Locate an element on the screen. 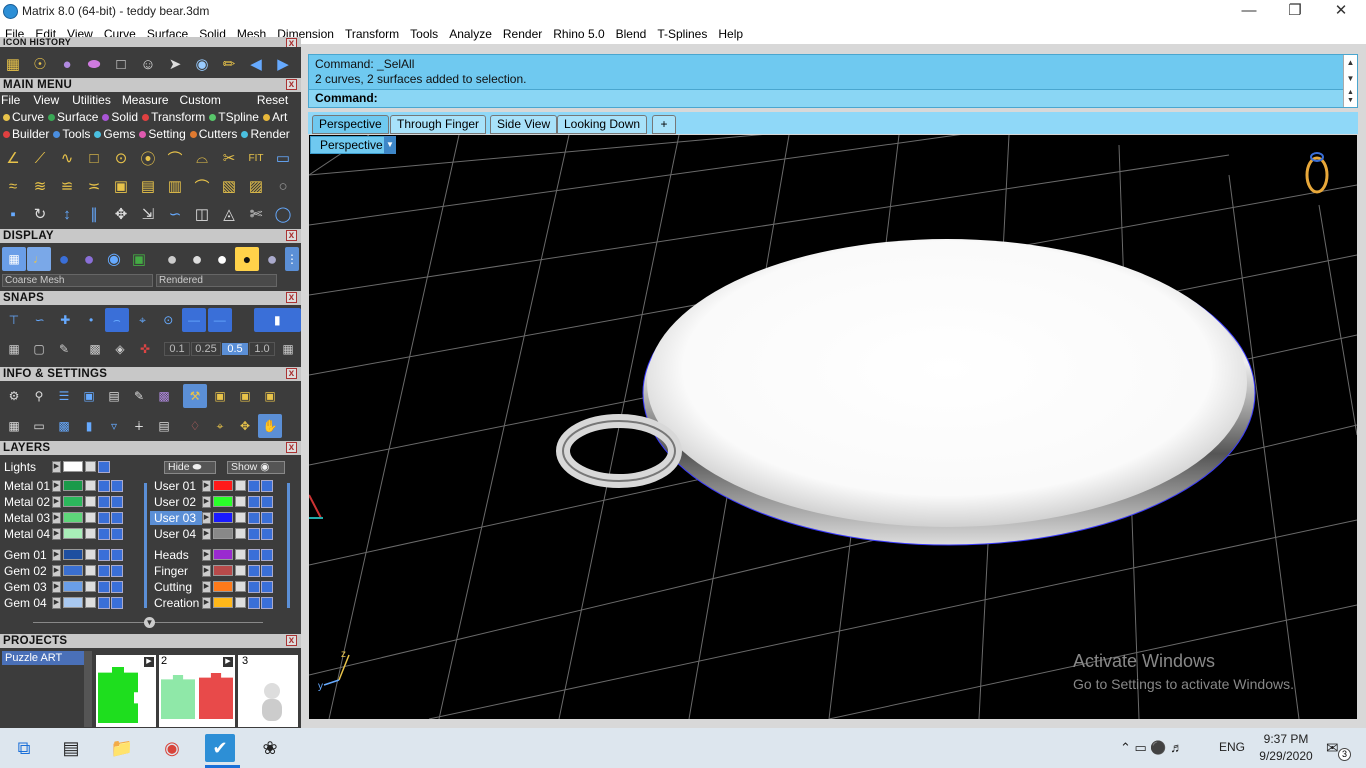 This screenshot has width=1366, height=768. array-icon: ↕ is located at coordinates (67, 214).